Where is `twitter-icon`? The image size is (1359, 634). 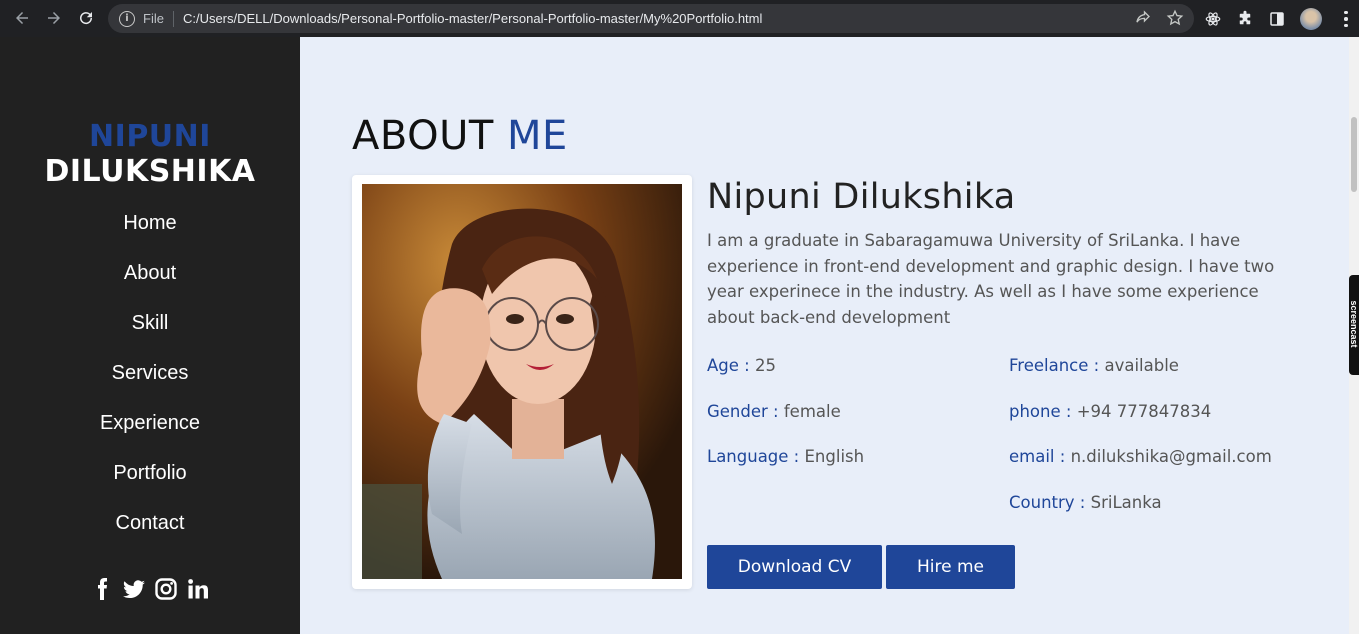
twitter-icon is located at coordinates (134, 589).